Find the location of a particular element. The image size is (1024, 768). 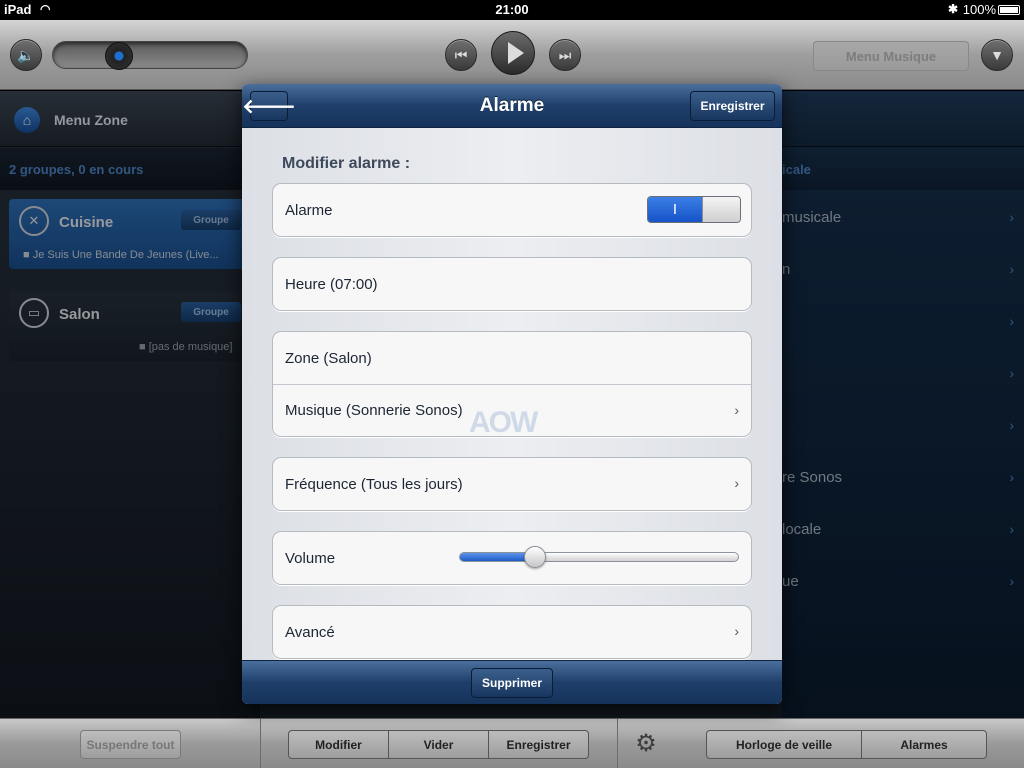

clock: 21:00 is located at coordinates (512, 9).